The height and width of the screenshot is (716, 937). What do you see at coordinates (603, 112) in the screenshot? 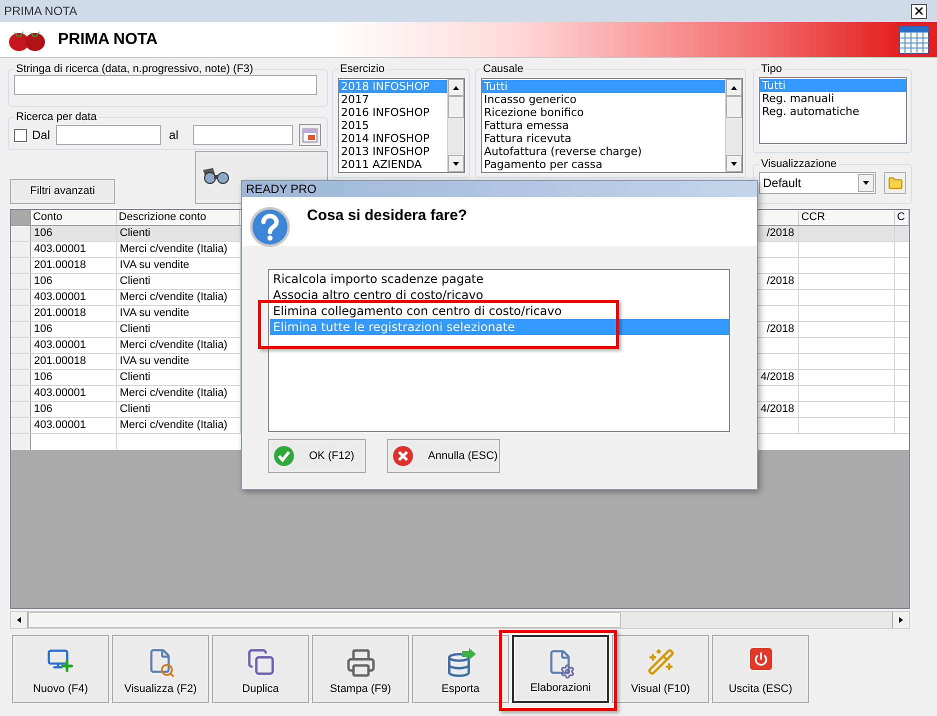
I see `list-item: Ricezione bonifico` at bounding box center [603, 112].